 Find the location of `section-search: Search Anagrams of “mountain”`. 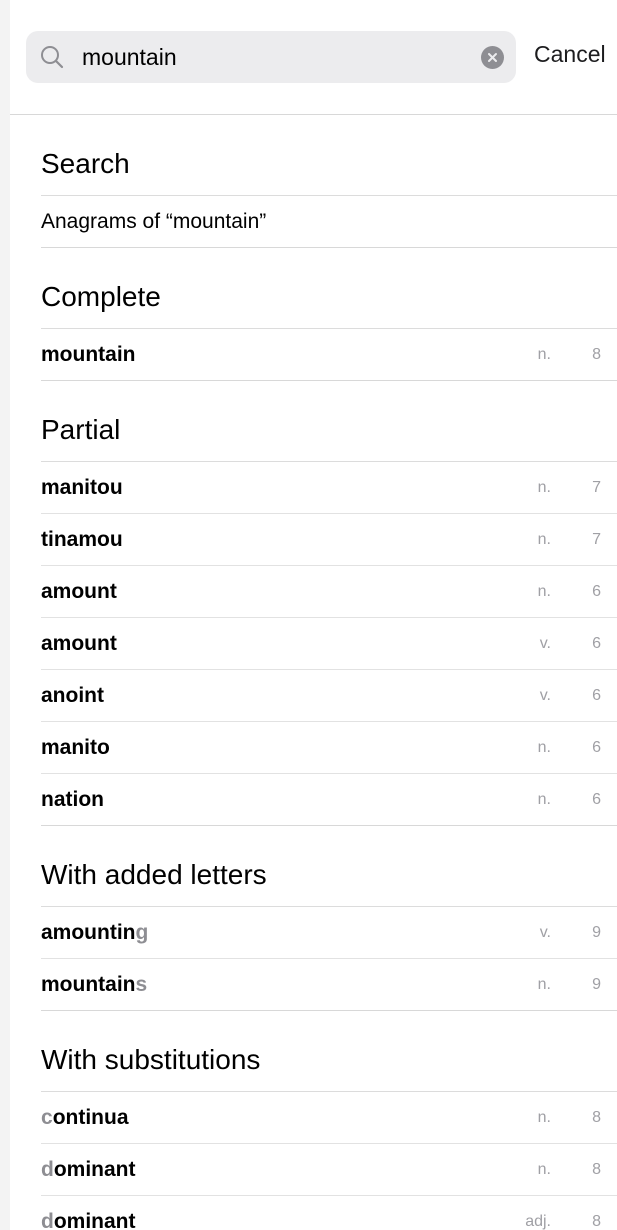

section-search: Search Anagrams of “mountain” is located at coordinates (329, 181).